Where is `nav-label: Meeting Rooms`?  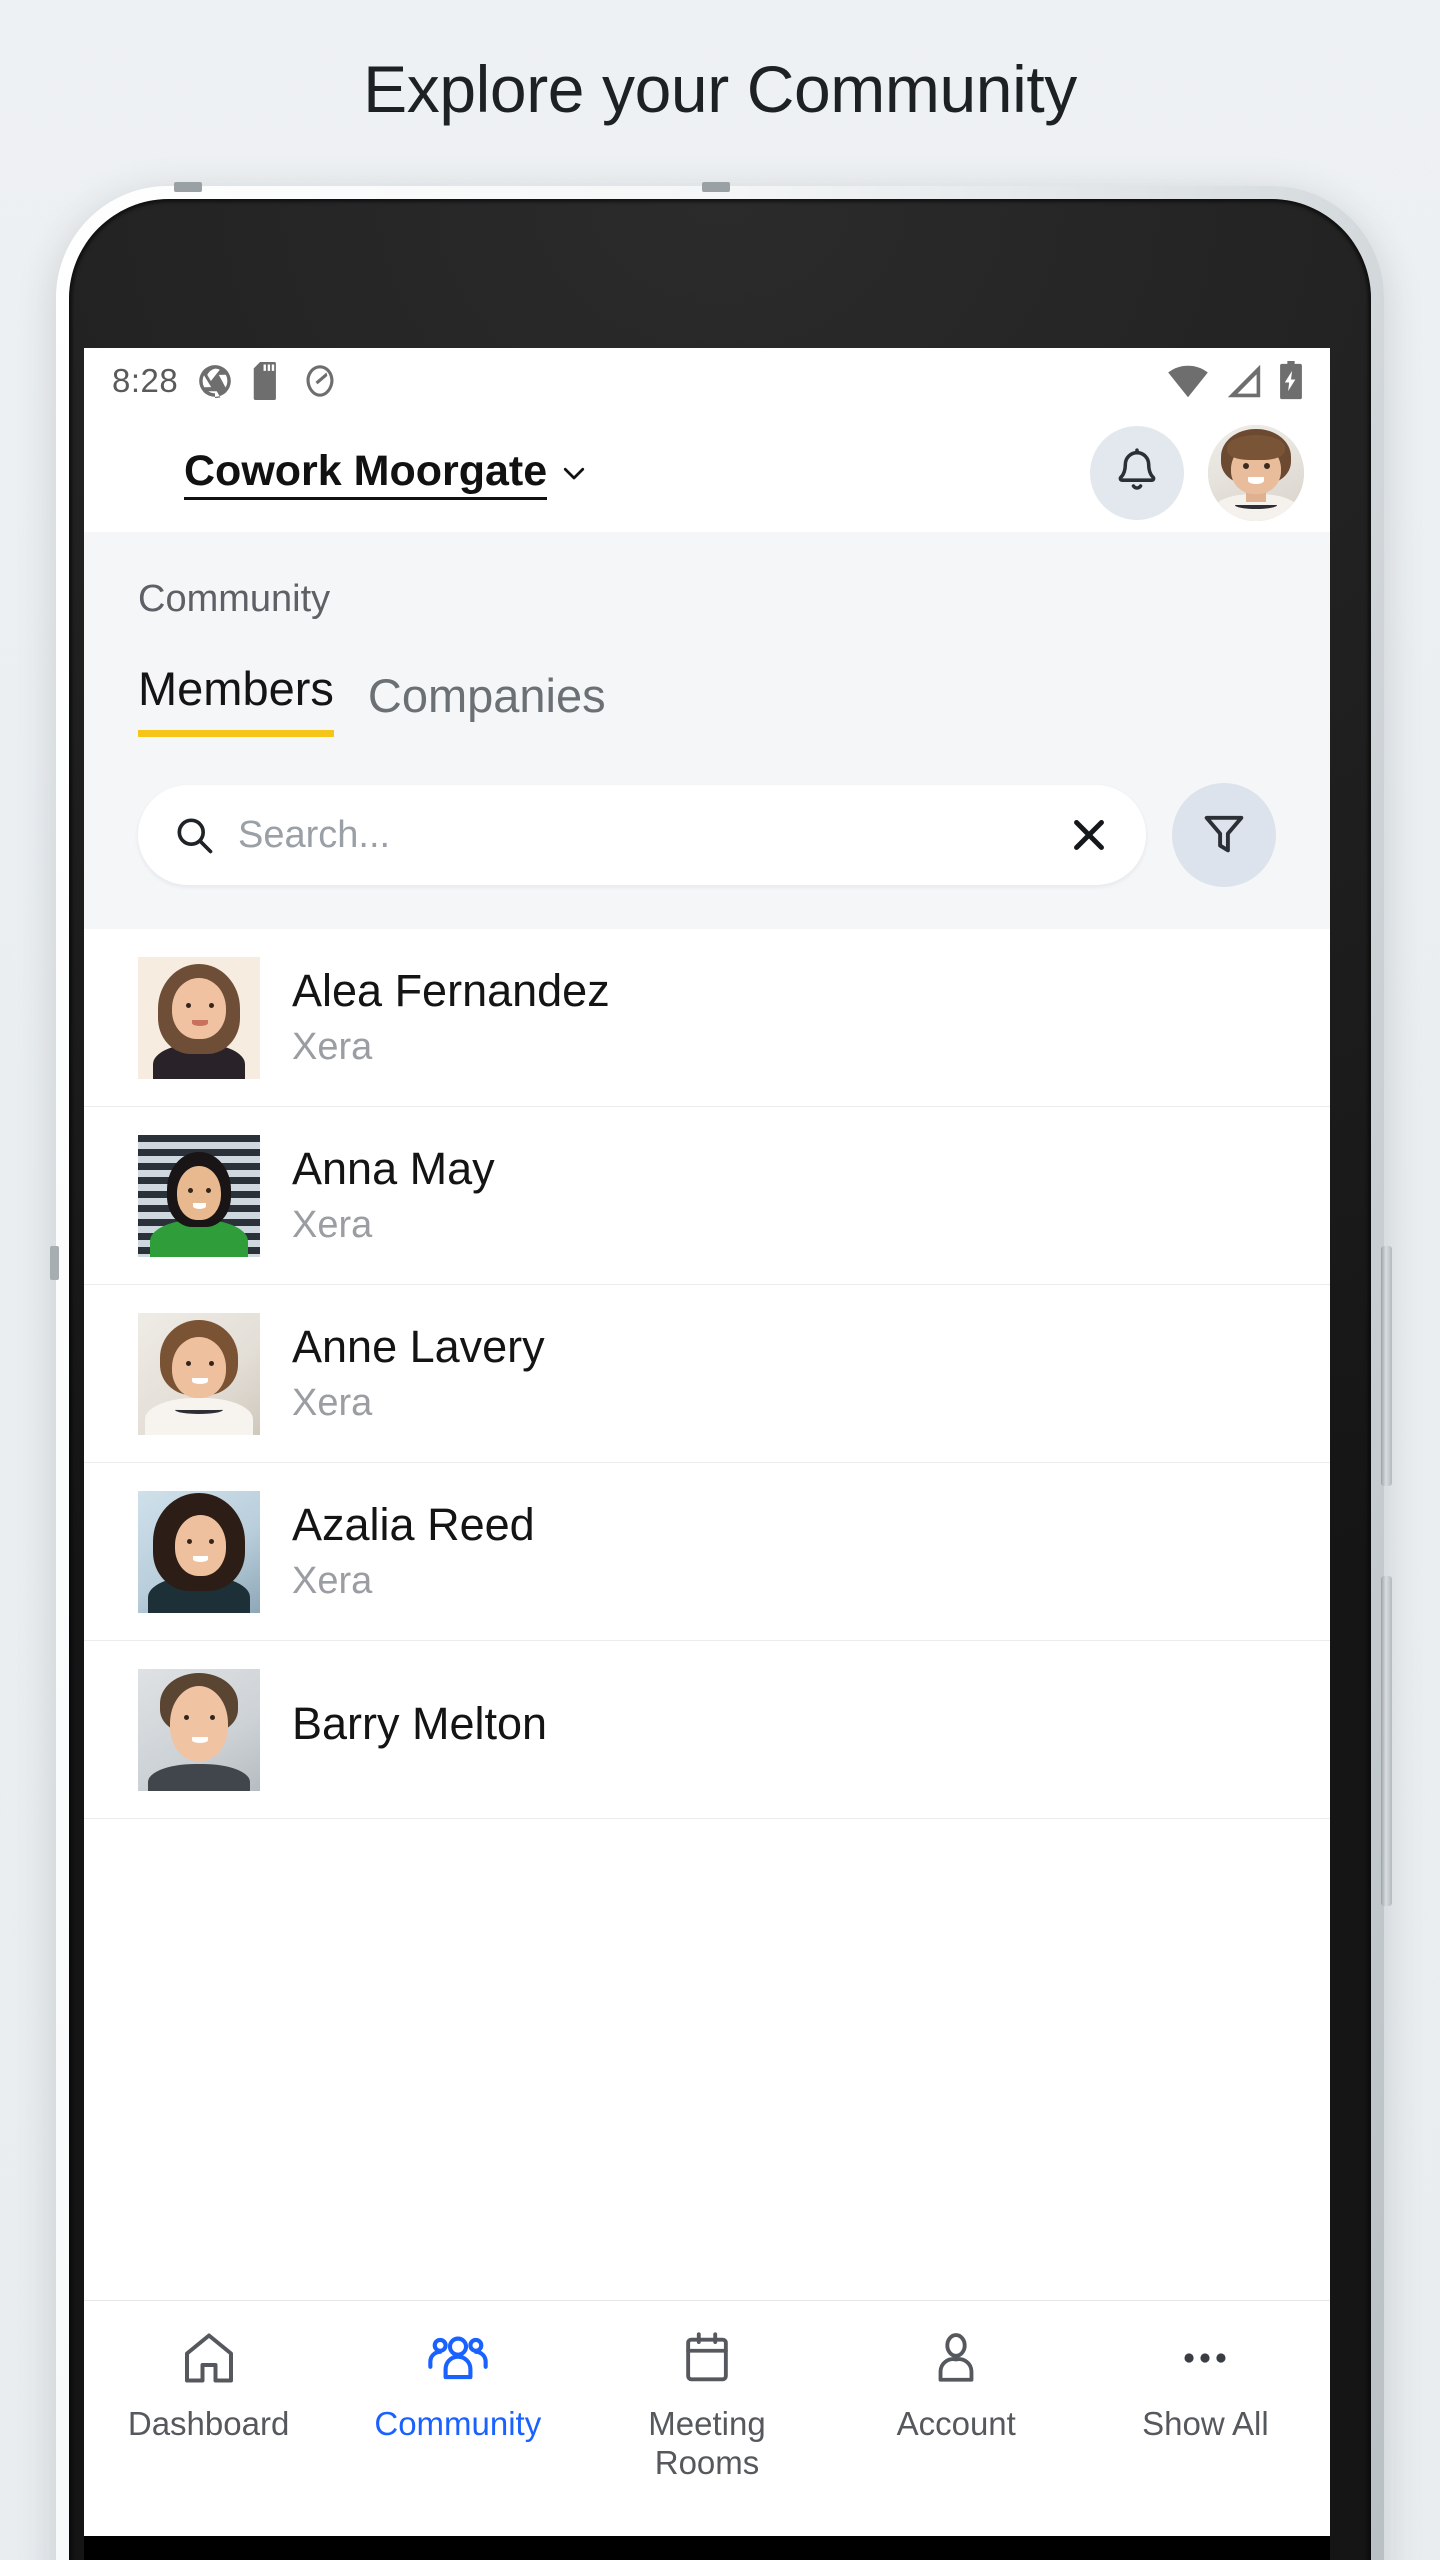
nav-label: Meeting Rooms is located at coordinates (707, 2443).